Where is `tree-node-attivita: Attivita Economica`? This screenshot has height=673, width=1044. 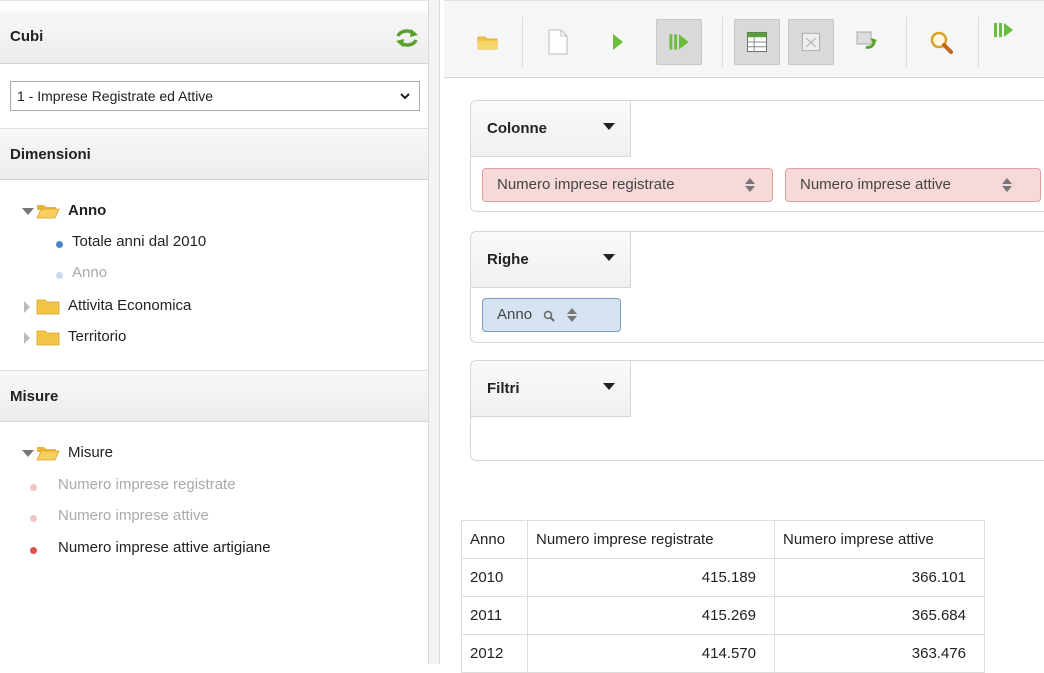
tree-node-attivita: Attivita Economica is located at coordinates (149, 307).